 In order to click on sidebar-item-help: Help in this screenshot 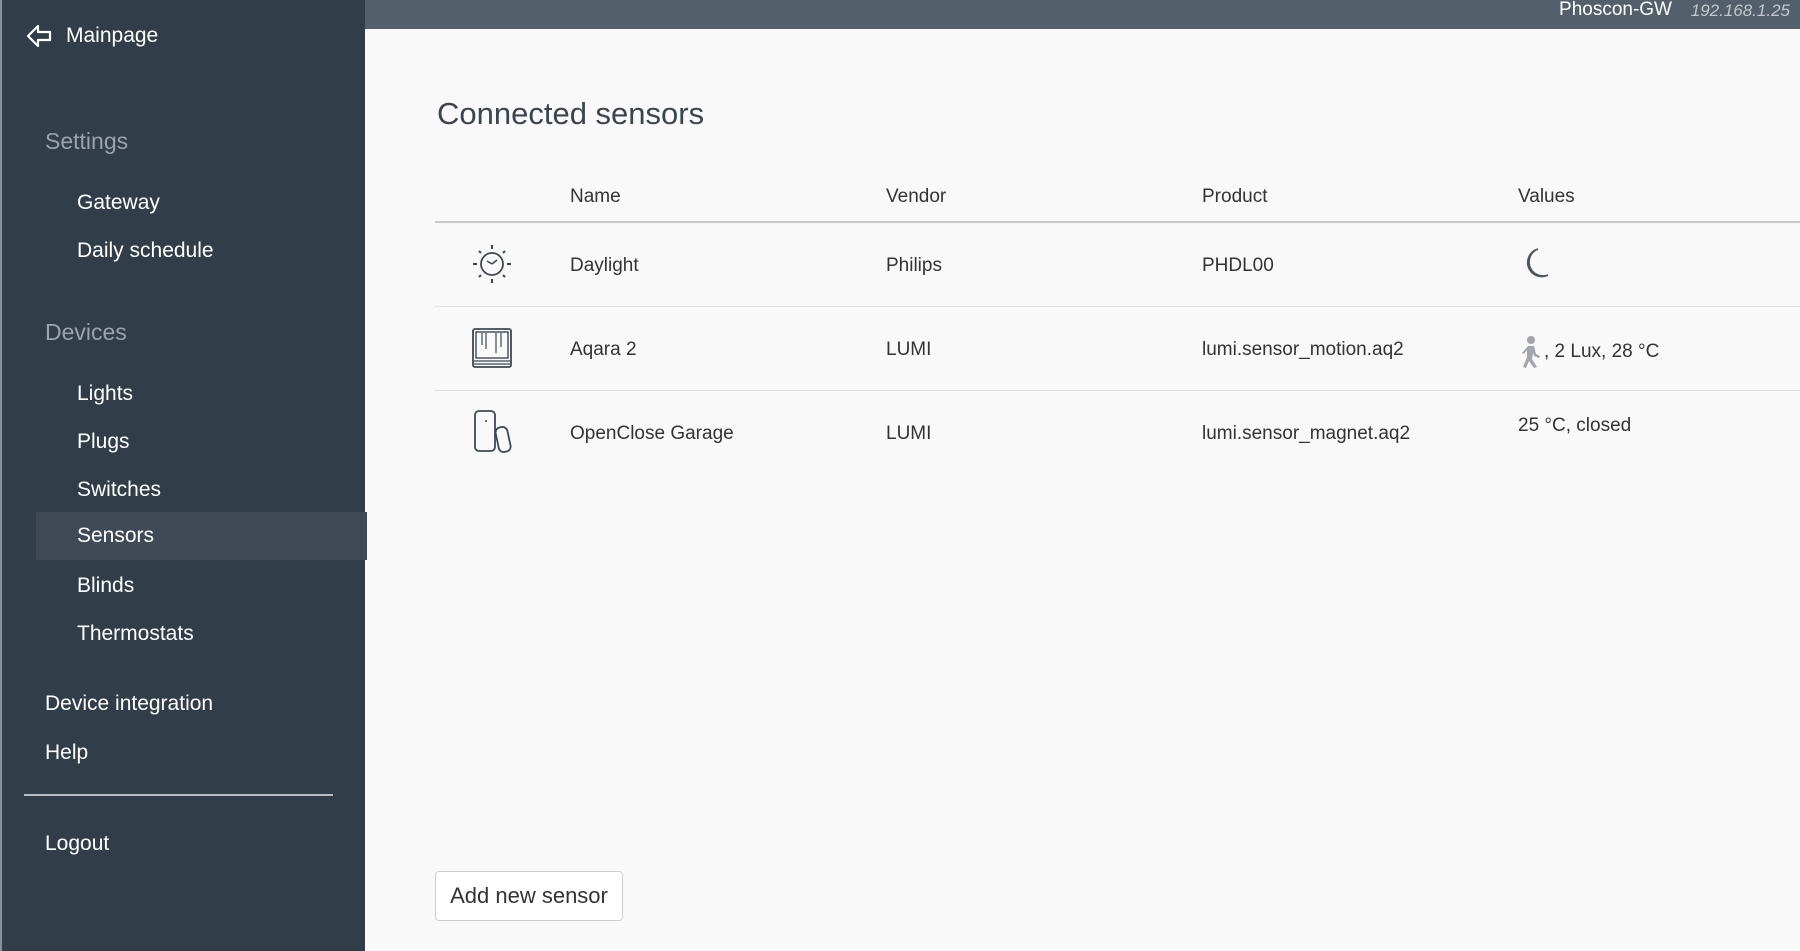, I will do `click(66, 753)`.